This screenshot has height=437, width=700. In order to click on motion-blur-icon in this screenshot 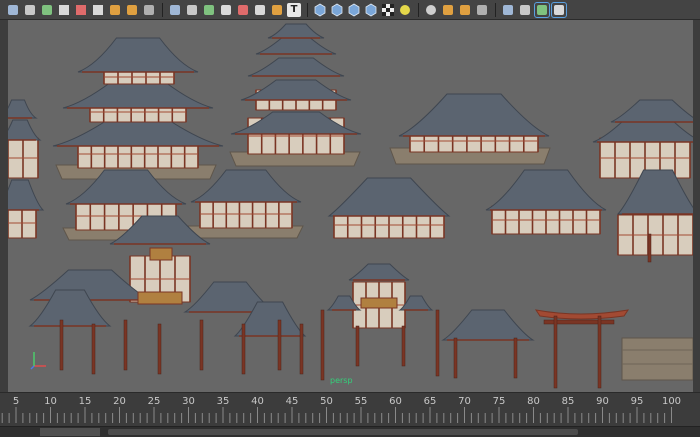, I will do `click(465, 10)`.